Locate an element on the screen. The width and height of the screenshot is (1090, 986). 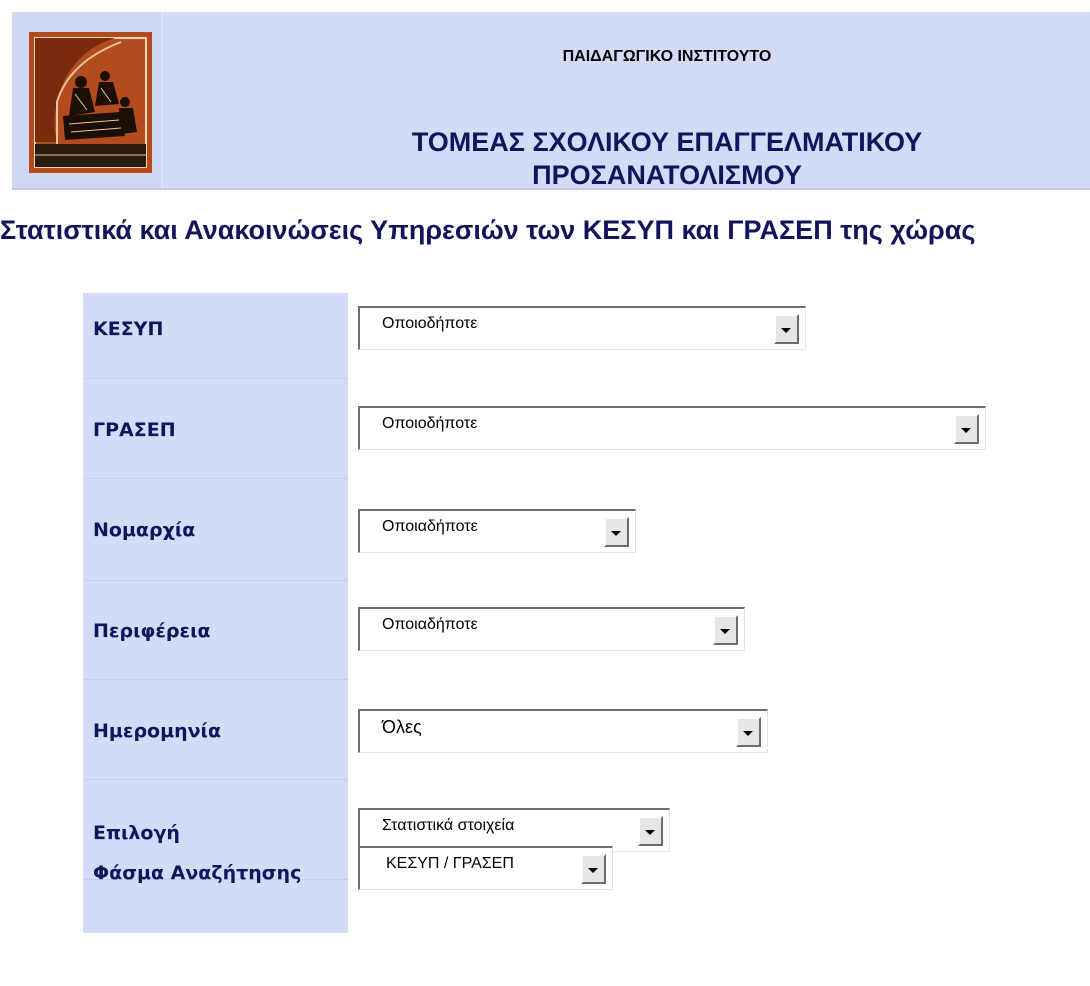
institute-name: ΠΑΙΔΑΓΩΓΙΚΟ ΙΝΣΤΙΤΟΥΤΟ is located at coordinates (667, 56).